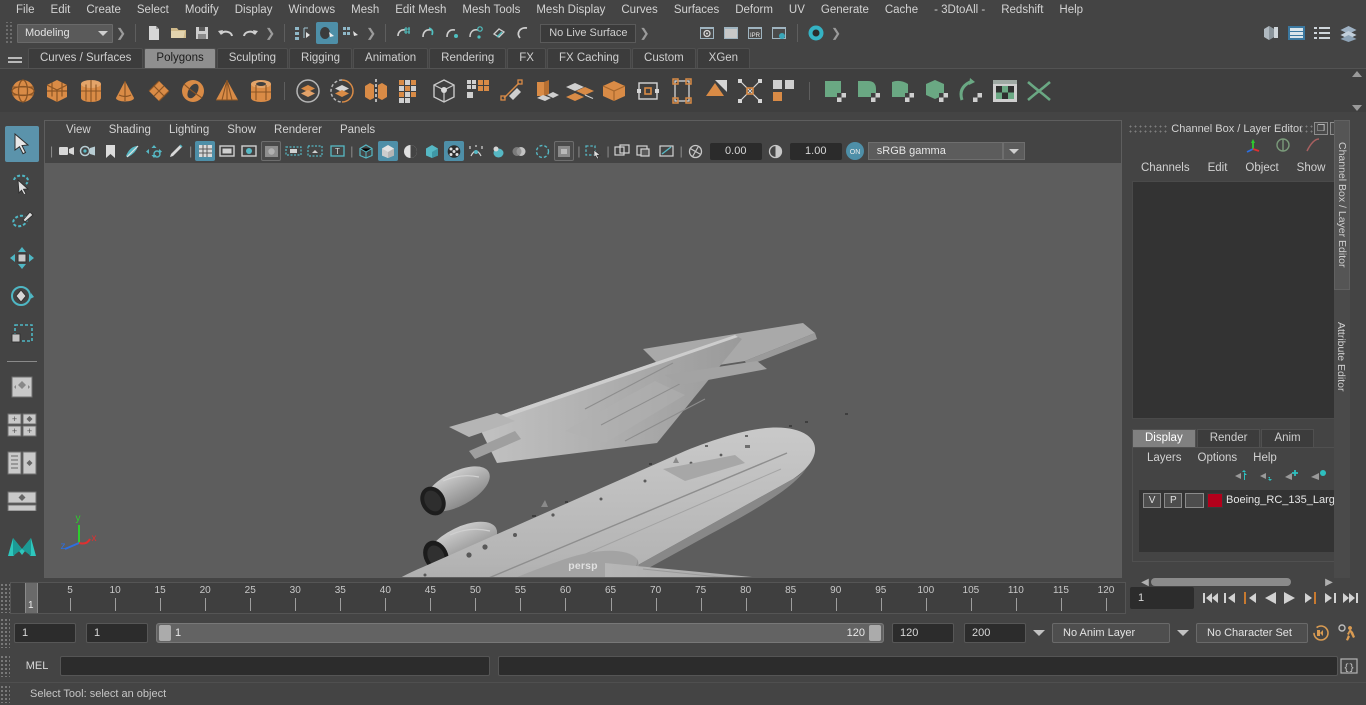 The width and height of the screenshot is (1366, 705). What do you see at coordinates (1341, 357) in the screenshot?
I see `side-tab-attribute-editor: Attribute Editor` at bounding box center [1341, 357].